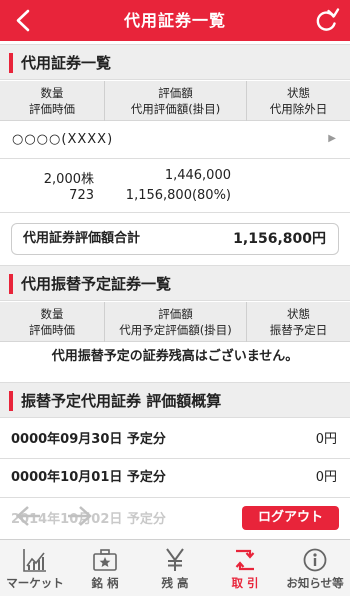 Image resolution: width=350 pixels, height=596 pixels. I want to click on column-label: 代用評価額(掛目), so click(175, 109).